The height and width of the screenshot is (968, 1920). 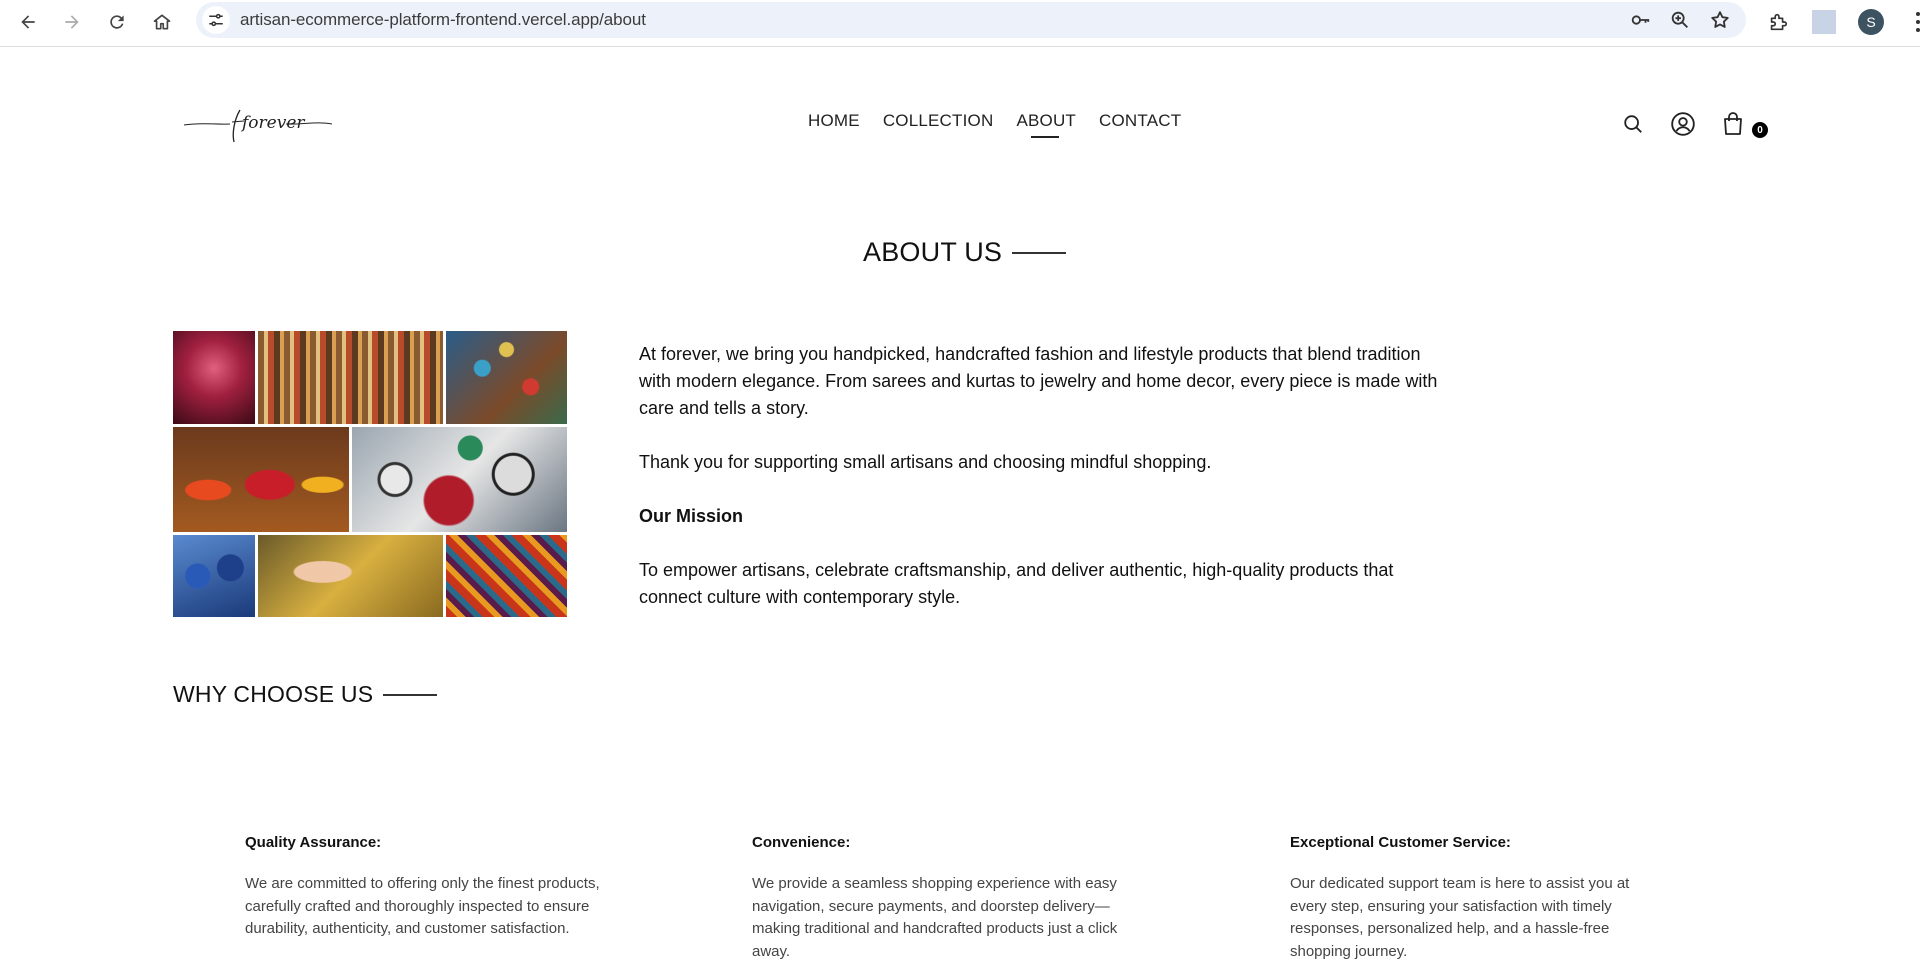 What do you see at coordinates (1733, 123) in the screenshot?
I see `cart-icon` at bounding box center [1733, 123].